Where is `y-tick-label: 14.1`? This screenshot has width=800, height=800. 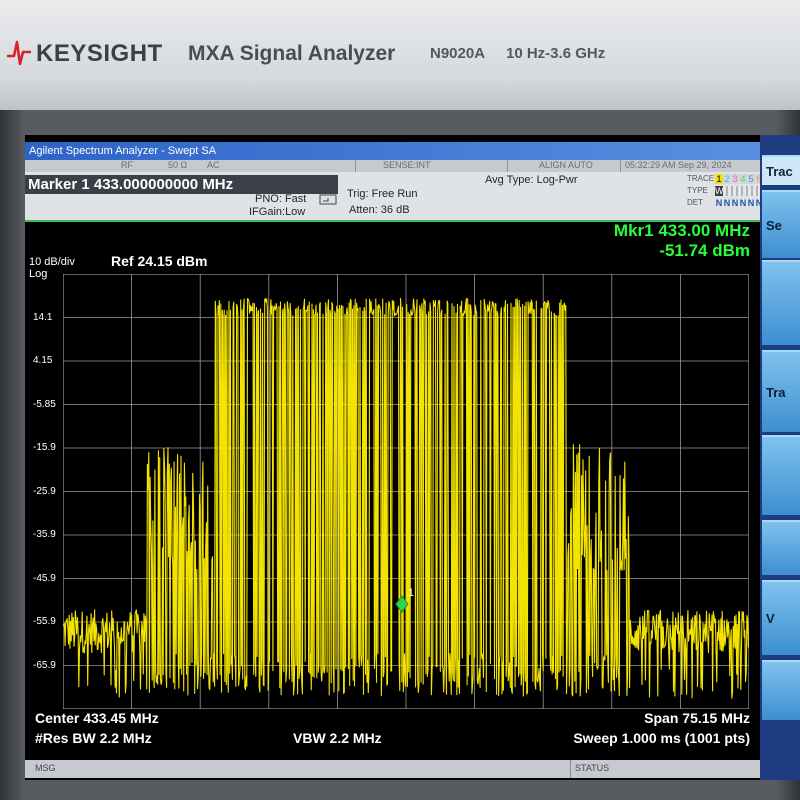 y-tick-label: 14.1 is located at coordinates (43, 317).